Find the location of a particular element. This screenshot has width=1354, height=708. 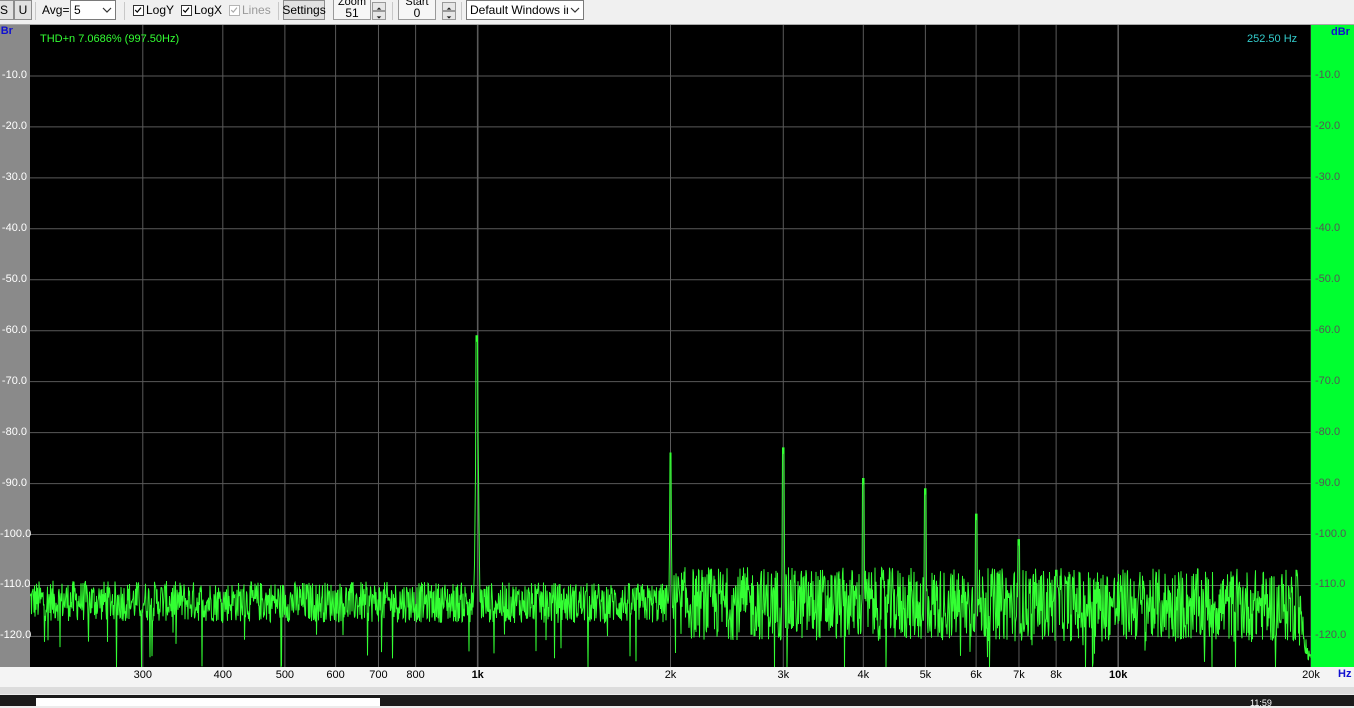

logy-label: LogY is located at coordinates (160, 10).